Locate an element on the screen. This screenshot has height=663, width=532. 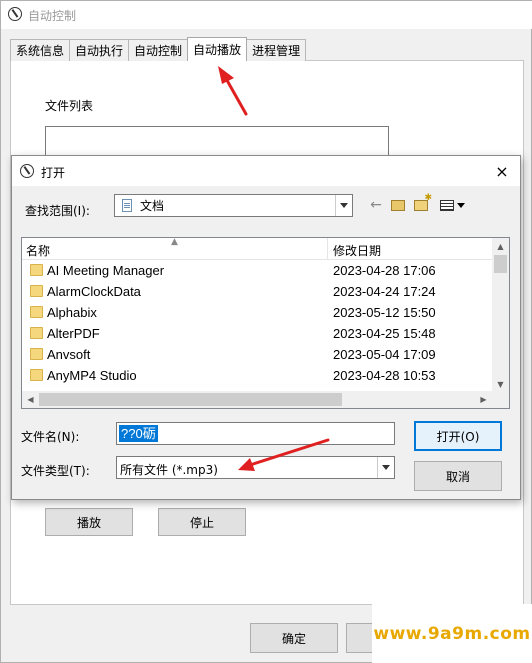
tab-auto-play: 自动播放 is located at coordinates (217, 49).